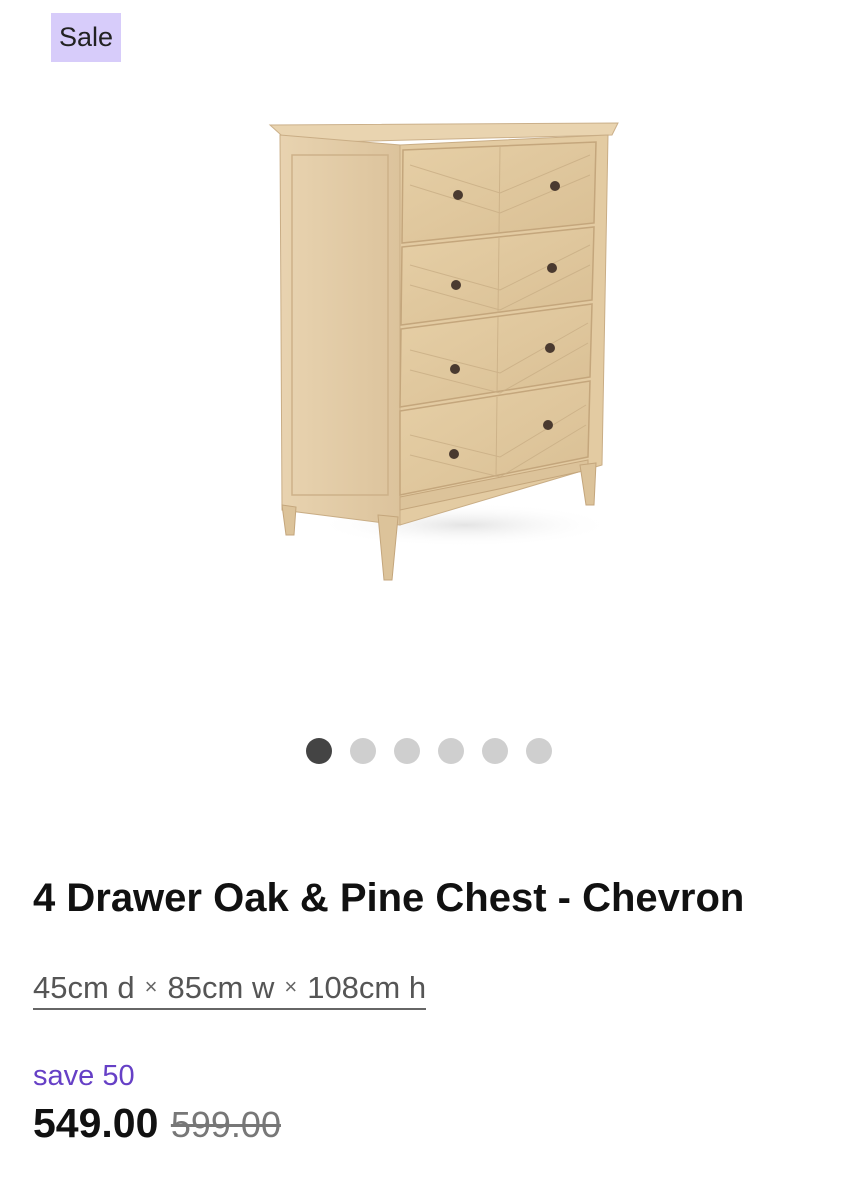 The height and width of the screenshot is (1200, 861). What do you see at coordinates (86, 37) in the screenshot?
I see `sale-badge: Sale` at bounding box center [86, 37].